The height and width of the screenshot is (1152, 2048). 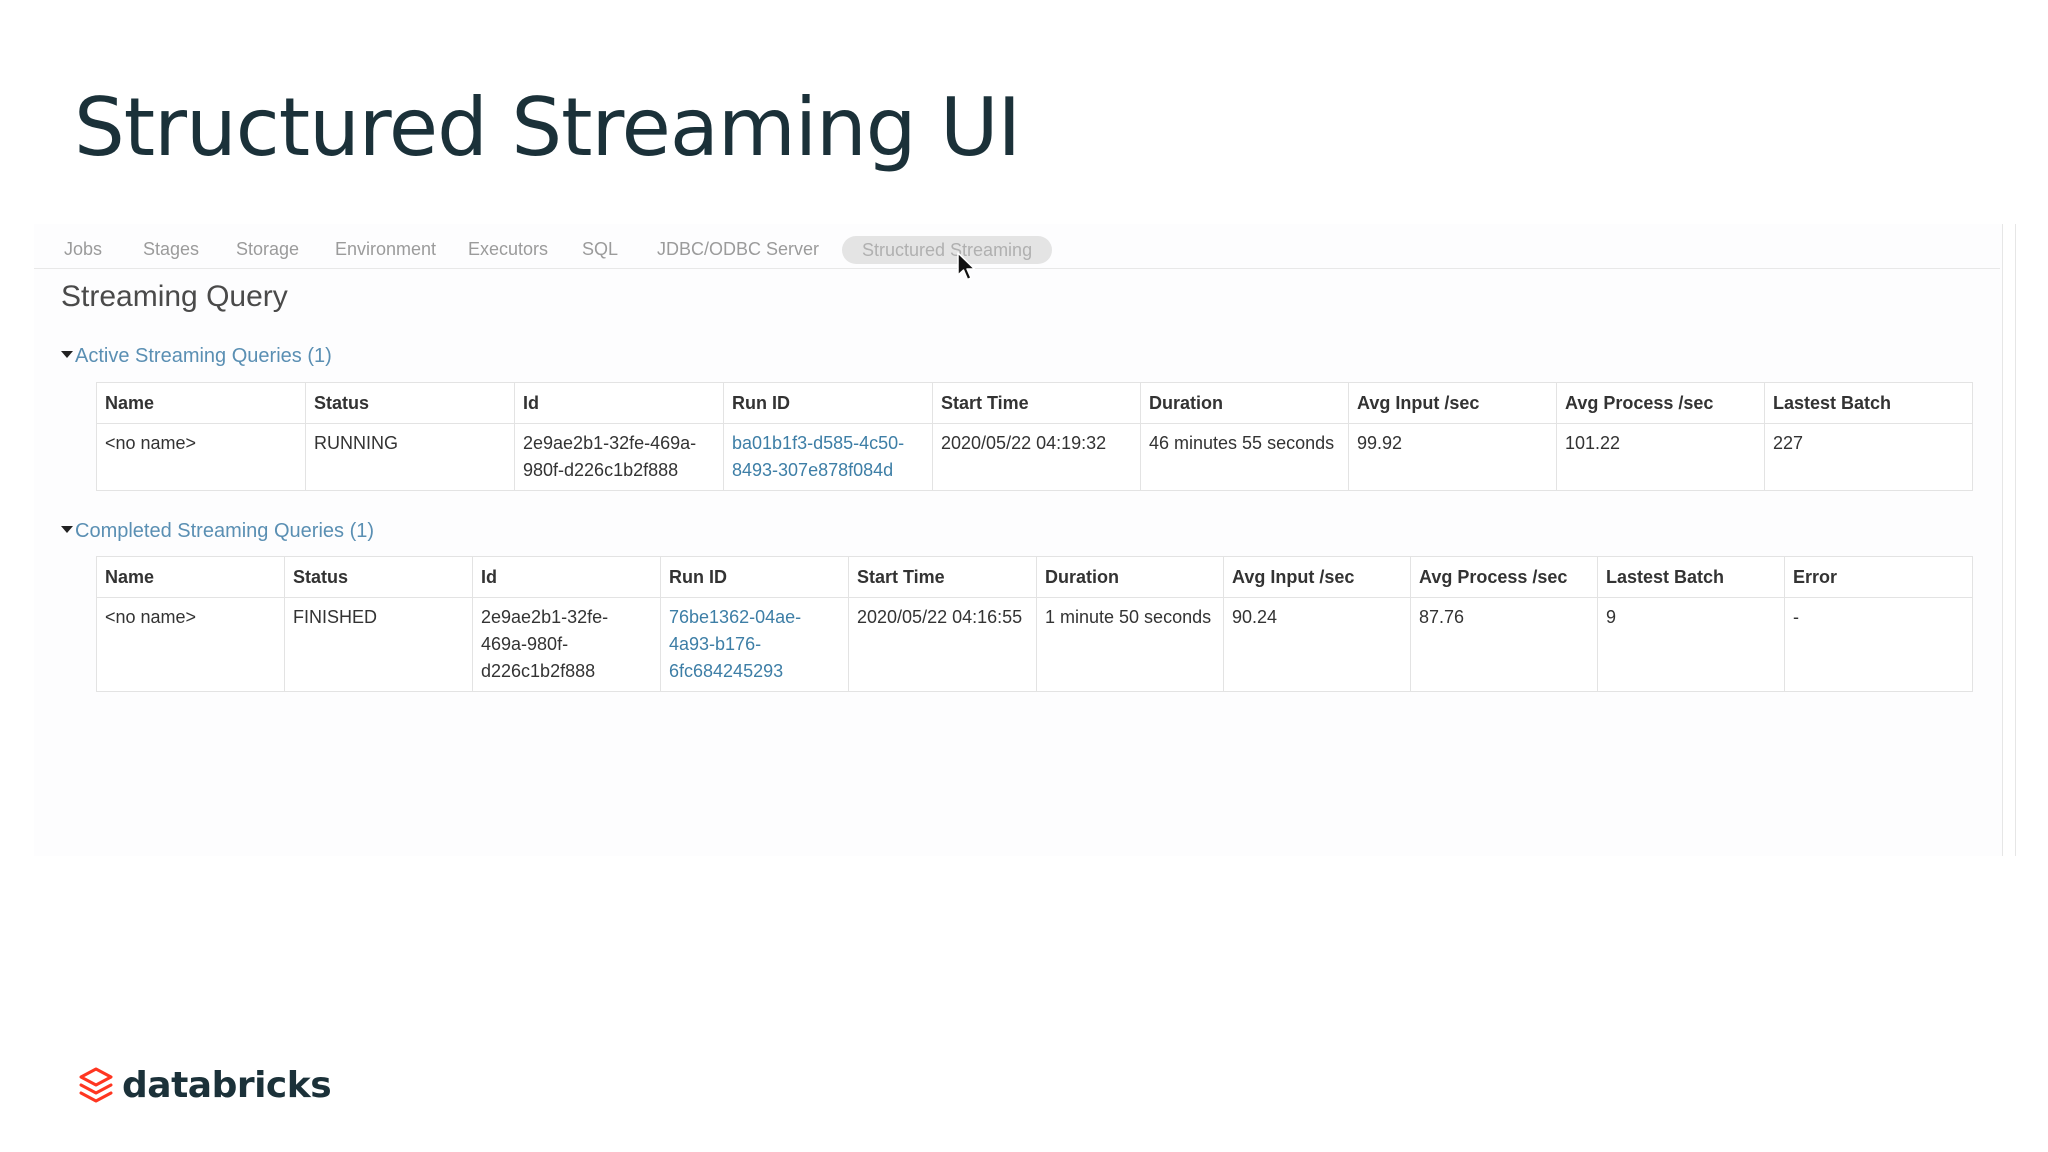 I want to click on cell-latest-batch: 9, so click(x=1691, y=644).